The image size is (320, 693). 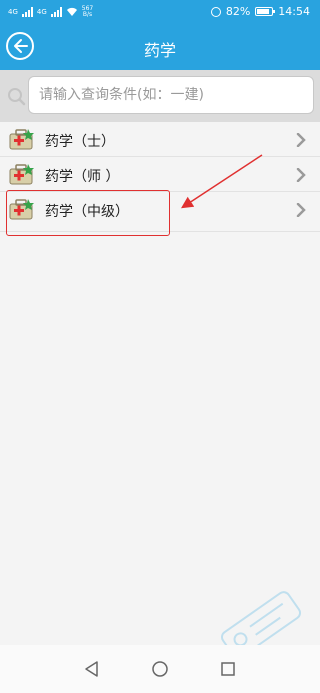 What do you see at coordinates (159, 50) in the screenshot?
I see `page-title: 药学` at bounding box center [159, 50].